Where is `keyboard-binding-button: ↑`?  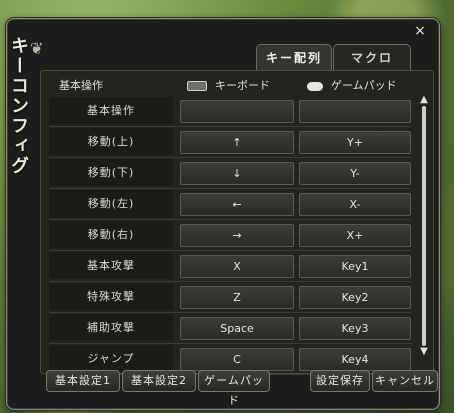 keyboard-binding-button: ↑ is located at coordinates (237, 142).